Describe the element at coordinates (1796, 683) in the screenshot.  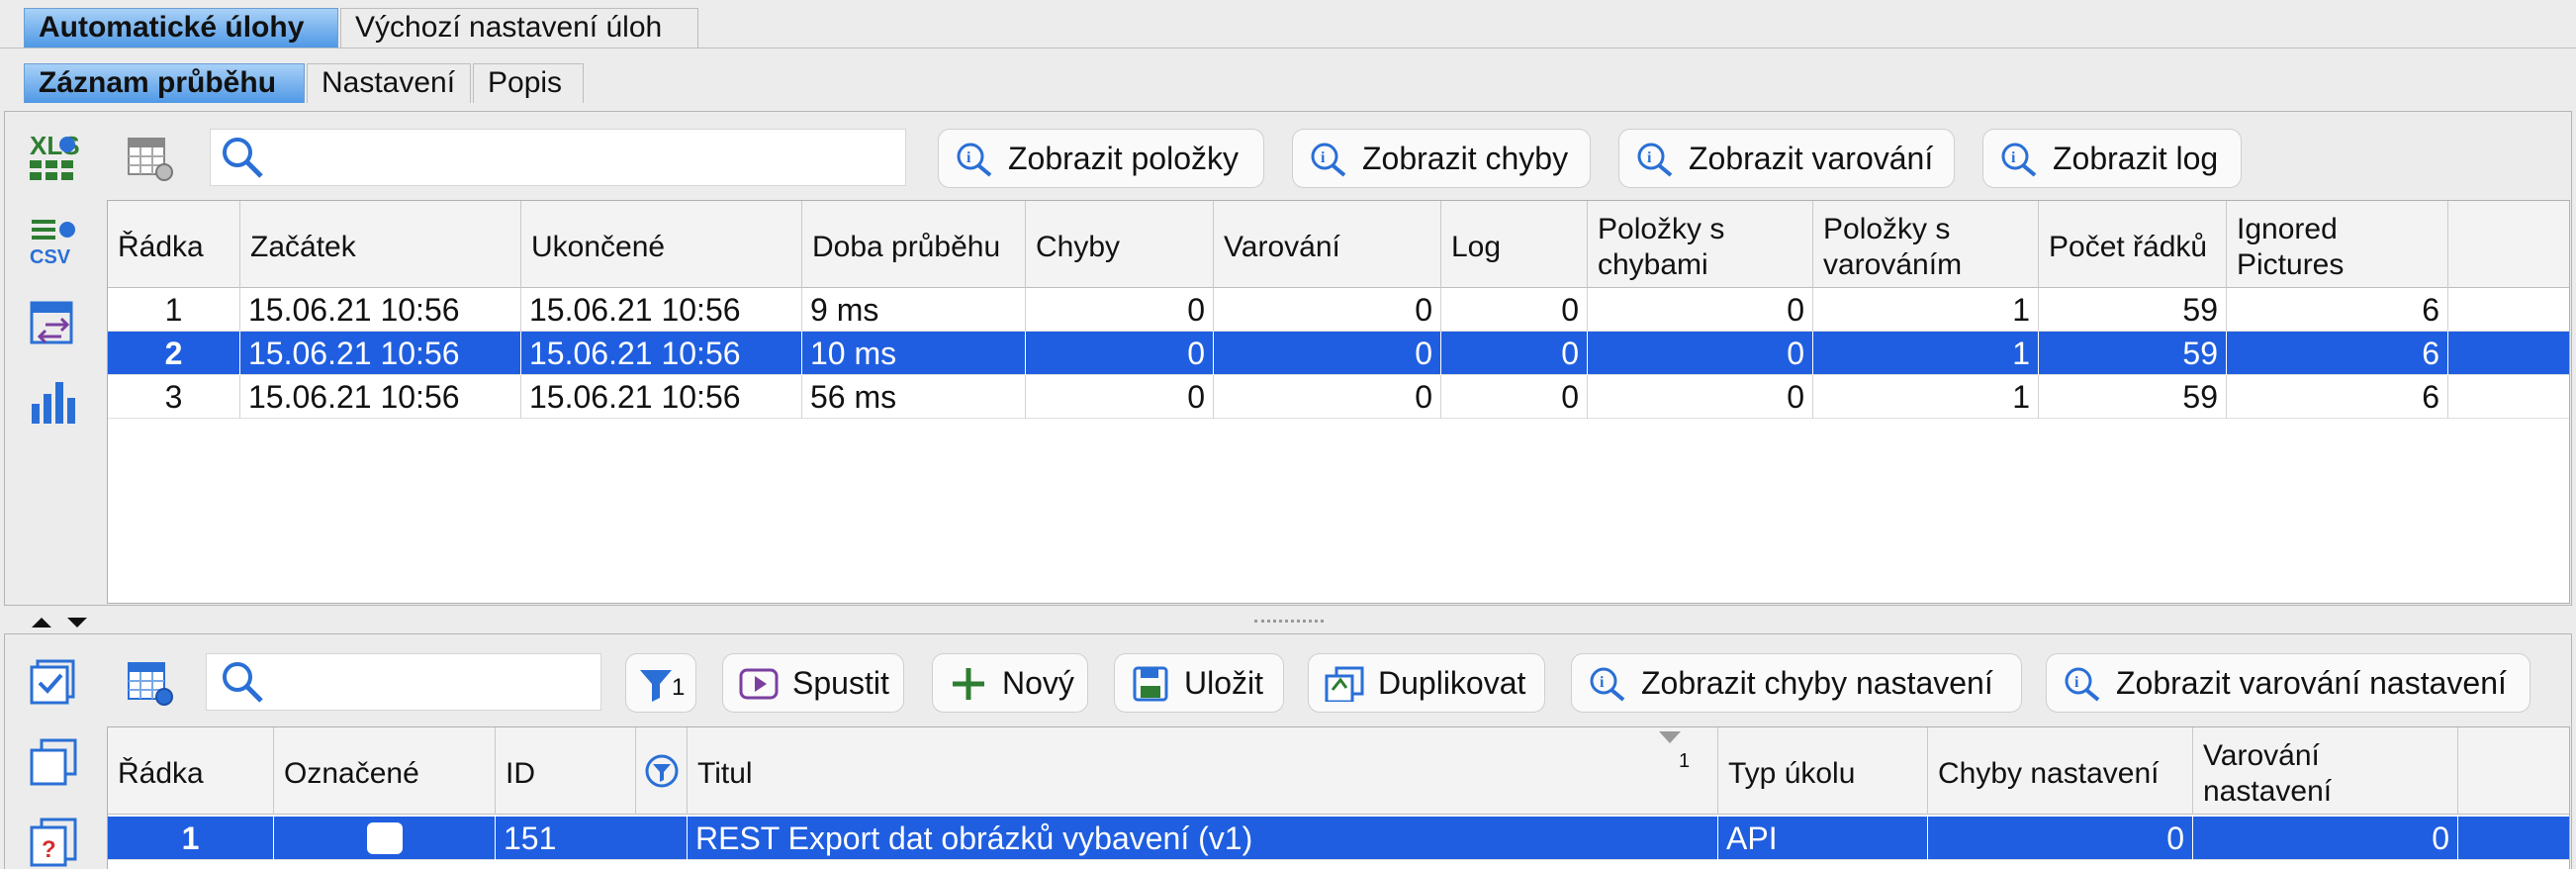
I see `show-setting-errors-button: i Zobrazit chyby nastavení` at that location.